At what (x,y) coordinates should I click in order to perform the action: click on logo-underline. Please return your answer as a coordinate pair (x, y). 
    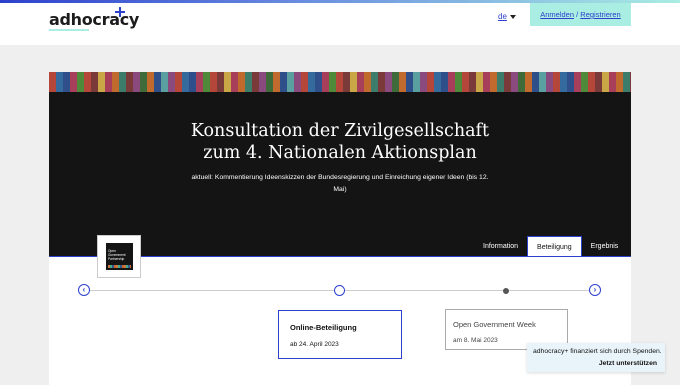
    Looking at the image, I should click on (69, 30).